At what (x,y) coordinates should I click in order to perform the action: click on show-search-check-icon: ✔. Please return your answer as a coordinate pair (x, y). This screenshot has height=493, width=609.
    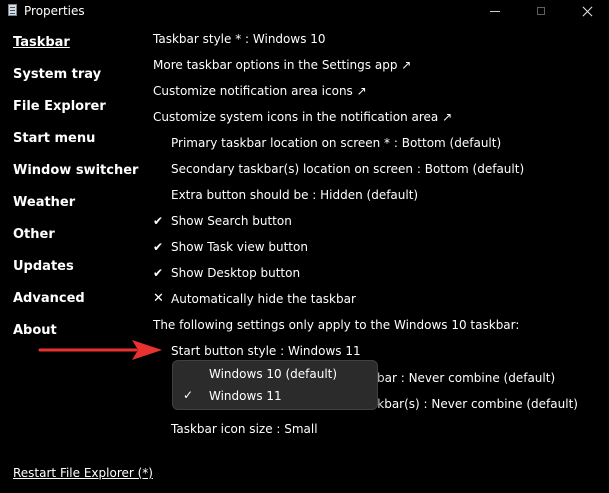
    Looking at the image, I should click on (158, 221).